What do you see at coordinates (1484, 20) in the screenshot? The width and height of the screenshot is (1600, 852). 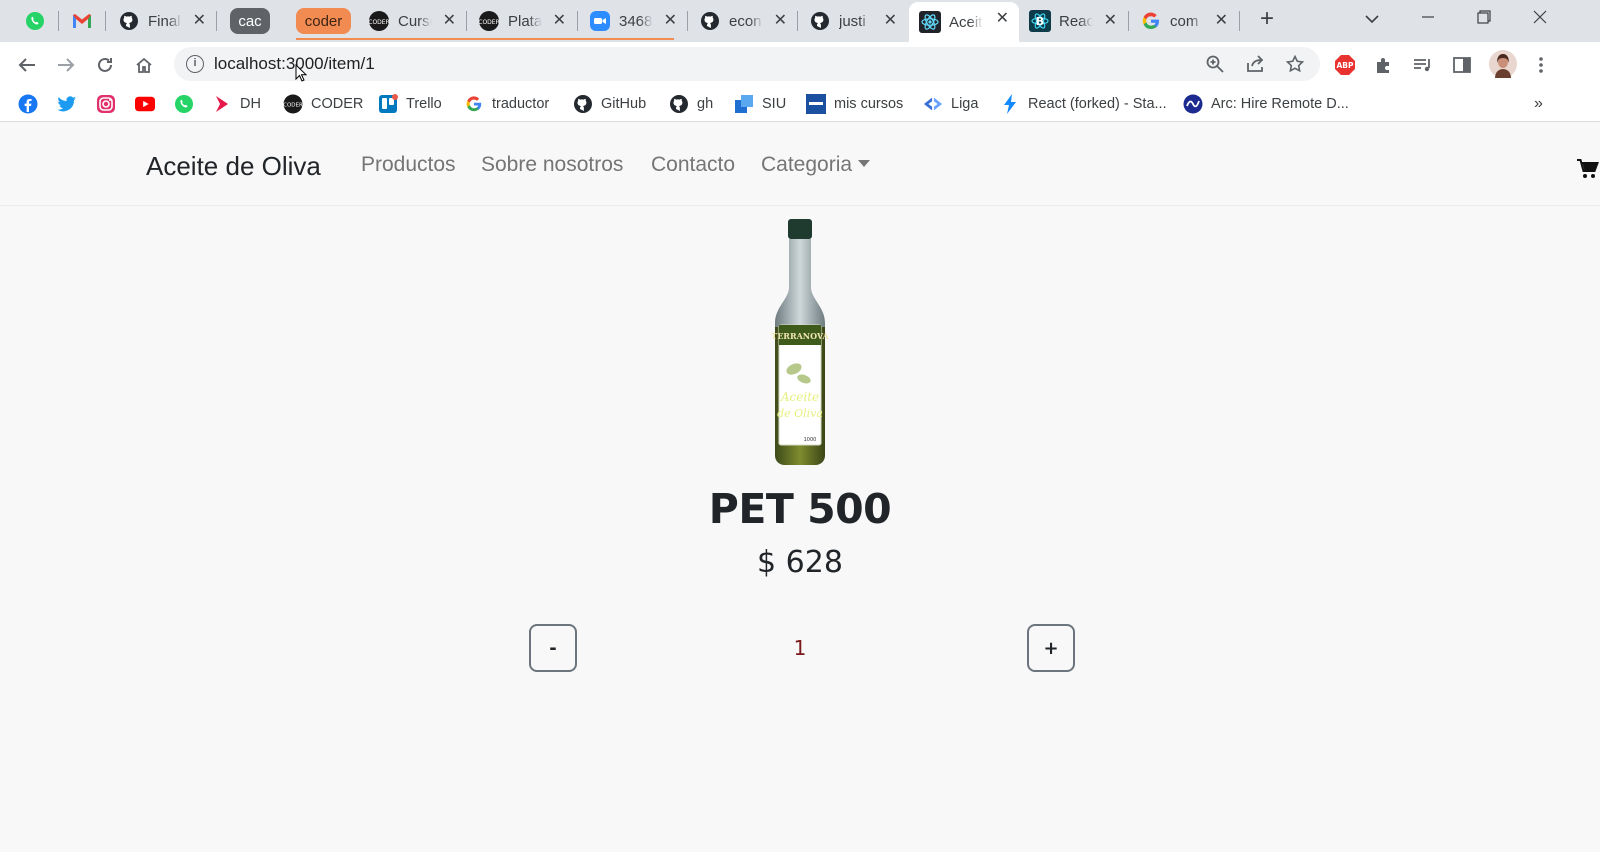 I see `restore-icon` at bounding box center [1484, 20].